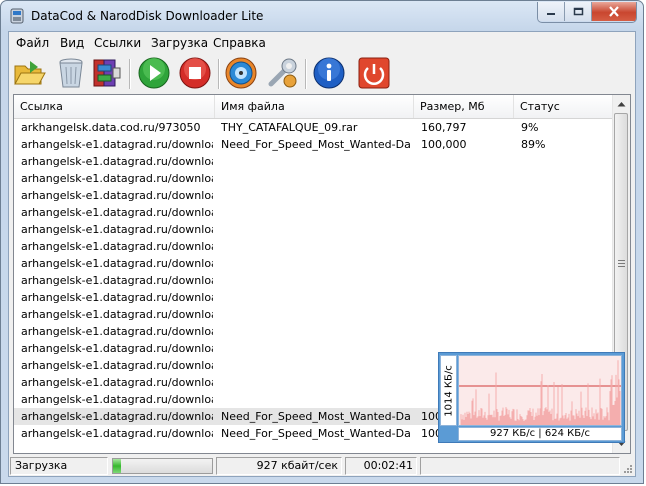  What do you see at coordinates (239, 43) in the screenshot?
I see `menu-help: Справка` at bounding box center [239, 43].